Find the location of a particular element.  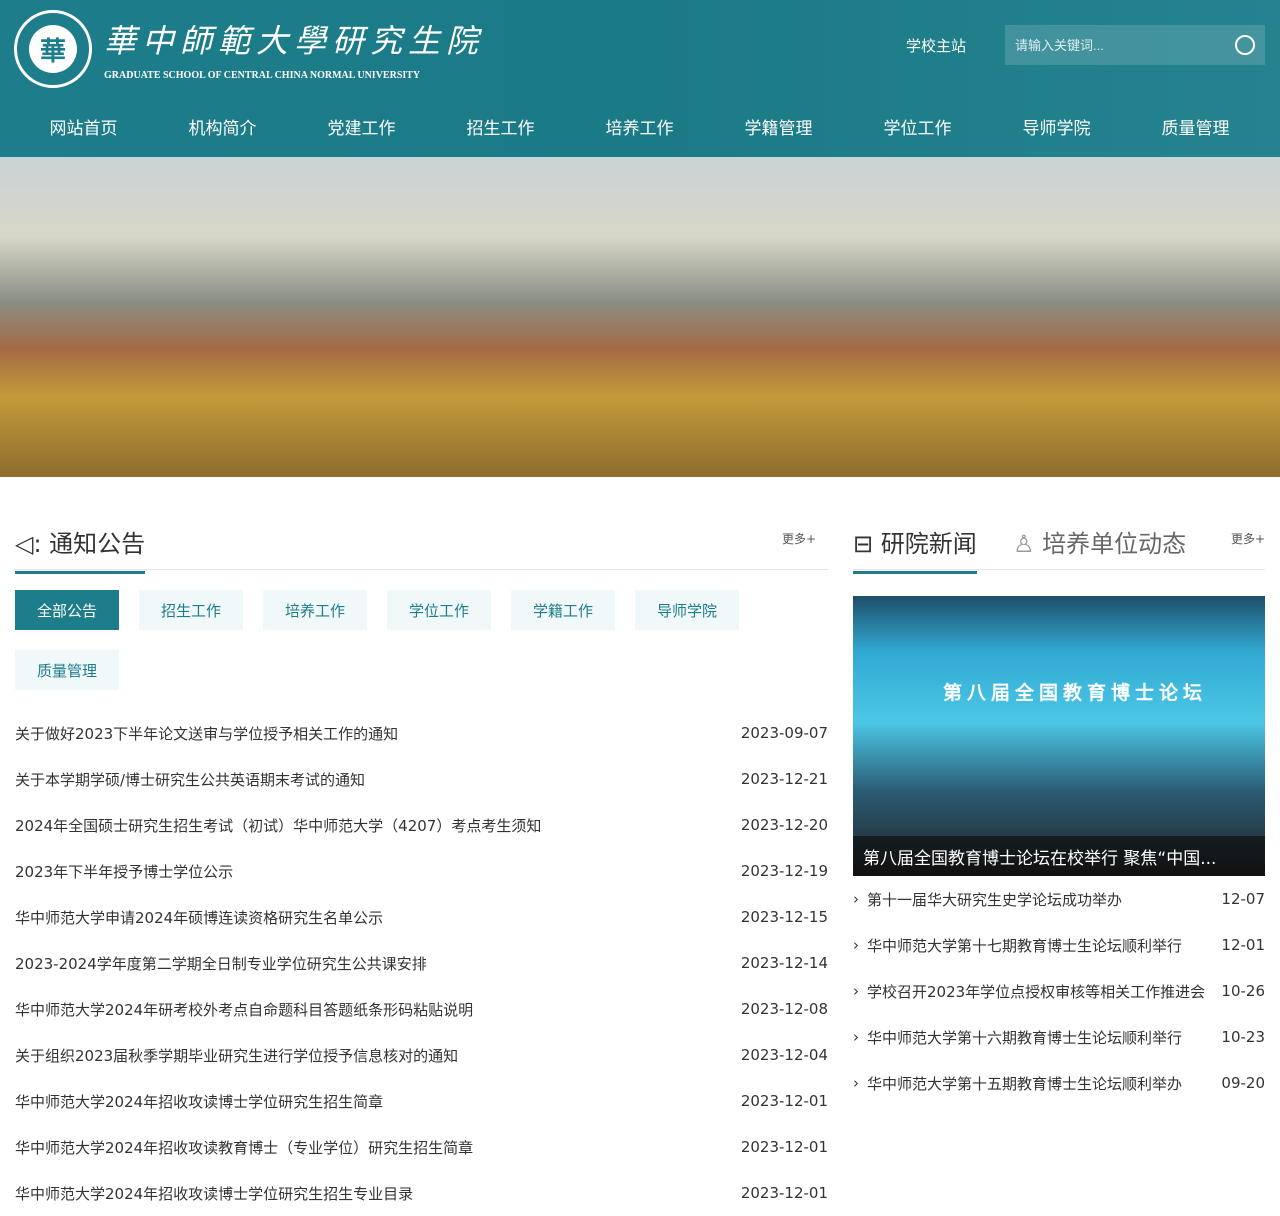

nav-item: 招生工作 is located at coordinates (500, 126).